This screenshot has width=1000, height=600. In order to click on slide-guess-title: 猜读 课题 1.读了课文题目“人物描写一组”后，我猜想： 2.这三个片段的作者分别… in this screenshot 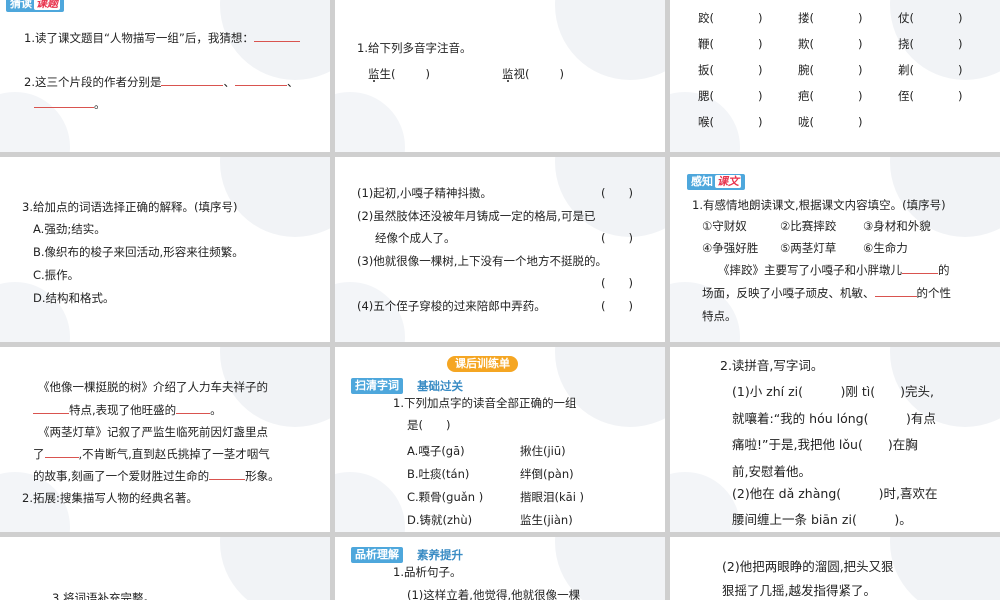, I will do `click(165, 76)`.